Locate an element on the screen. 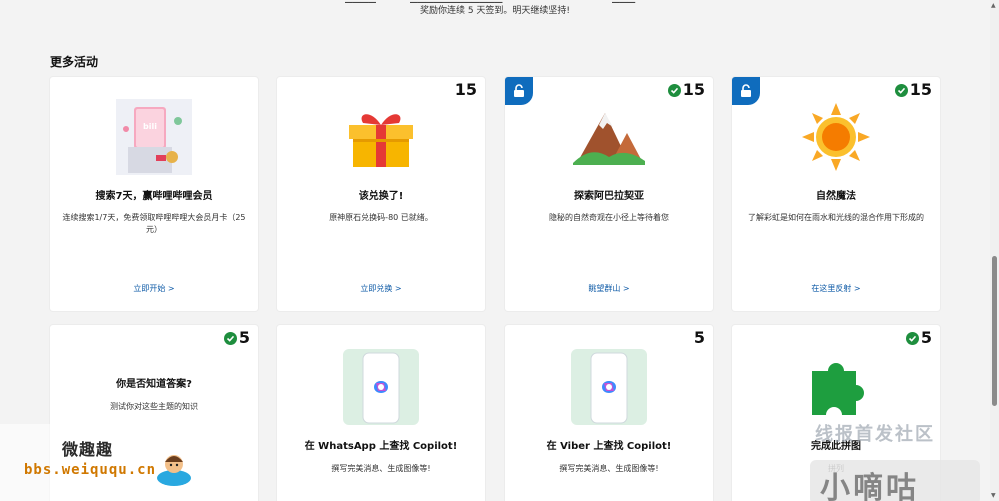  card-description: 测试你对这些主题的知识 is located at coordinates (154, 406).